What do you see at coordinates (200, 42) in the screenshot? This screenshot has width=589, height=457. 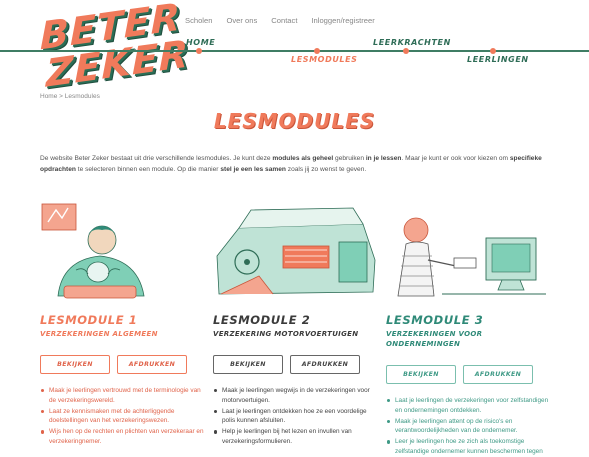 I see `mainnav-home: HOME` at bounding box center [200, 42].